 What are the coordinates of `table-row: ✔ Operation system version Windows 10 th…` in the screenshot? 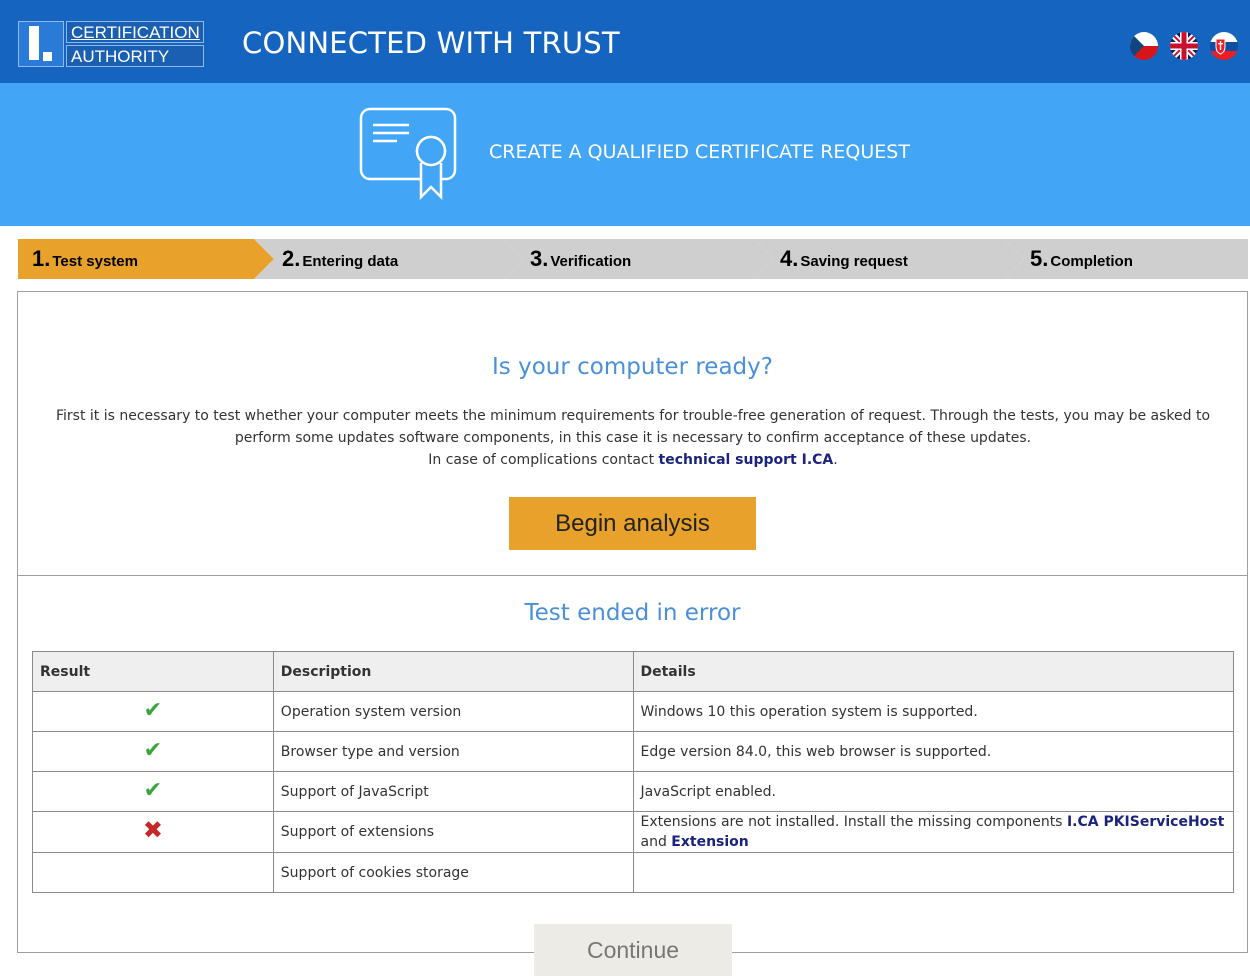 It's located at (633, 711).